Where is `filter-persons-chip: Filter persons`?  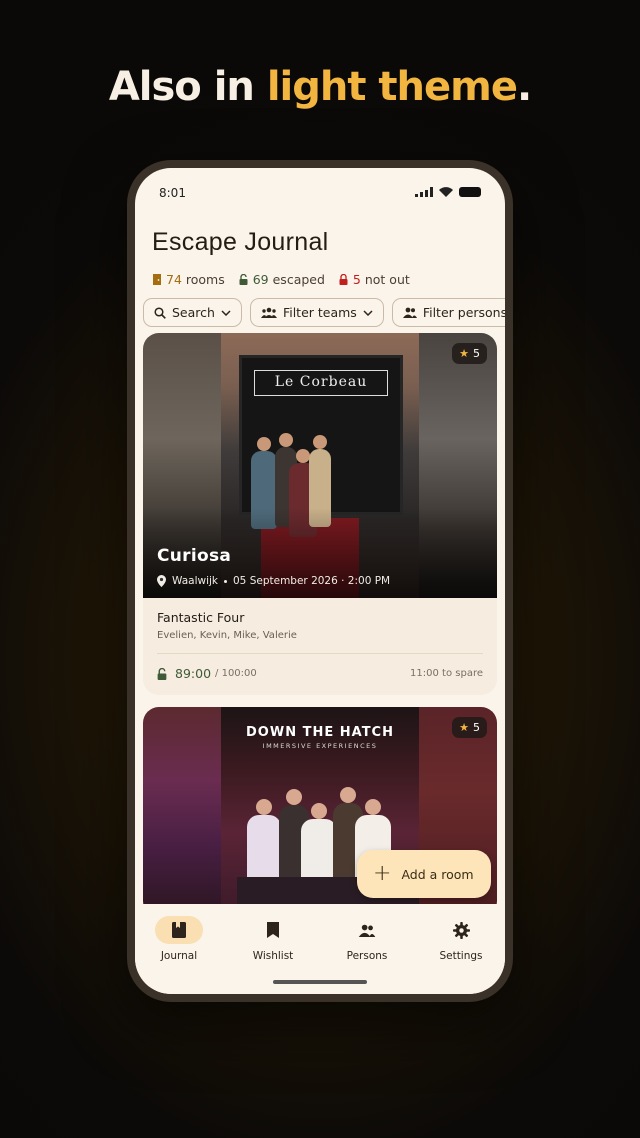
filter-persons-chip: Filter persons is located at coordinates (448, 312).